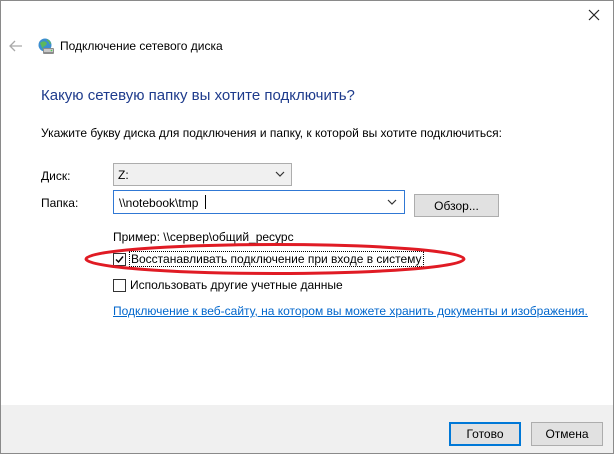  I want to click on drive-select: Z:, so click(202, 174).